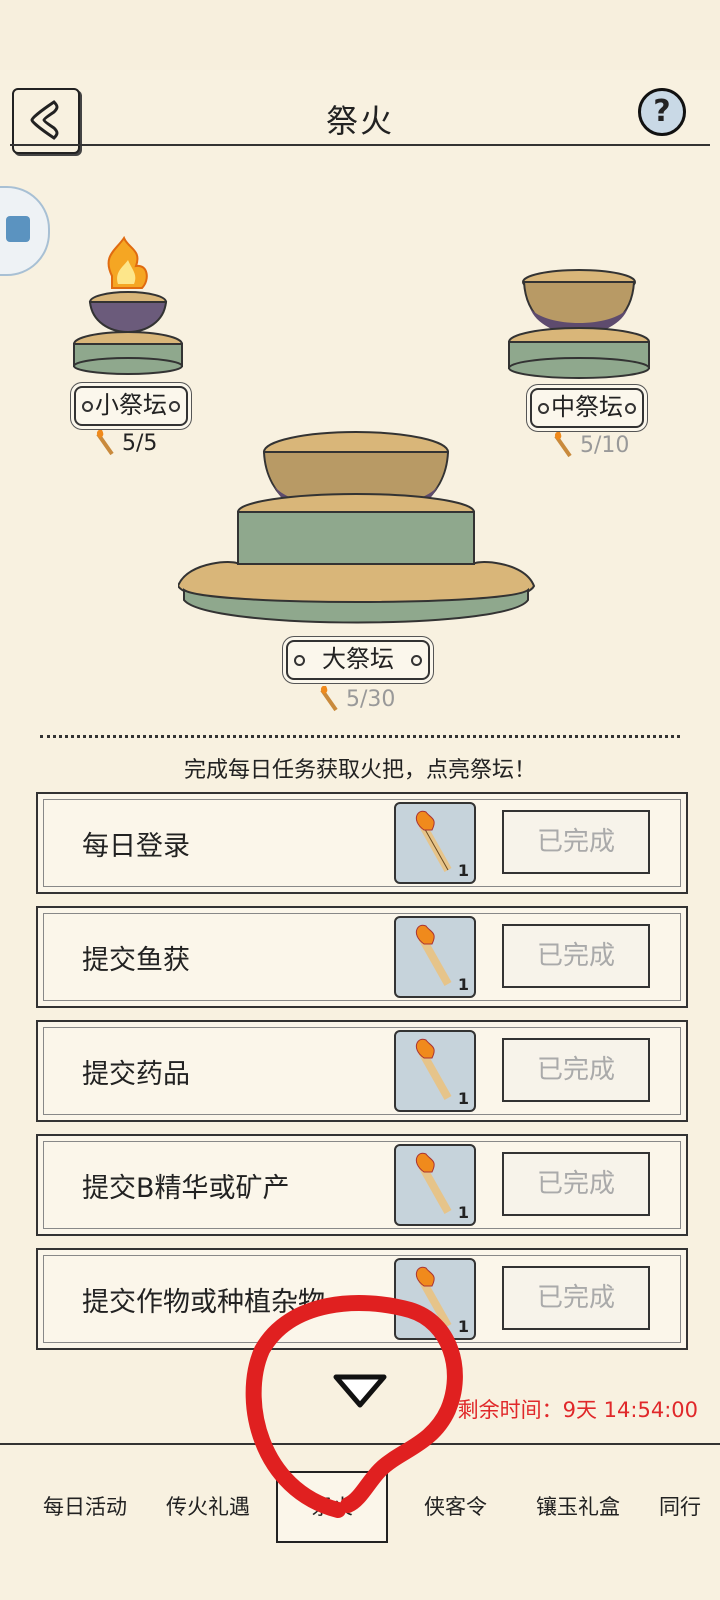 This screenshot has height=1600, width=720. What do you see at coordinates (680, 1506) in the screenshot?
I see `tab-companion: 同行` at bounding box center [680, 1506].